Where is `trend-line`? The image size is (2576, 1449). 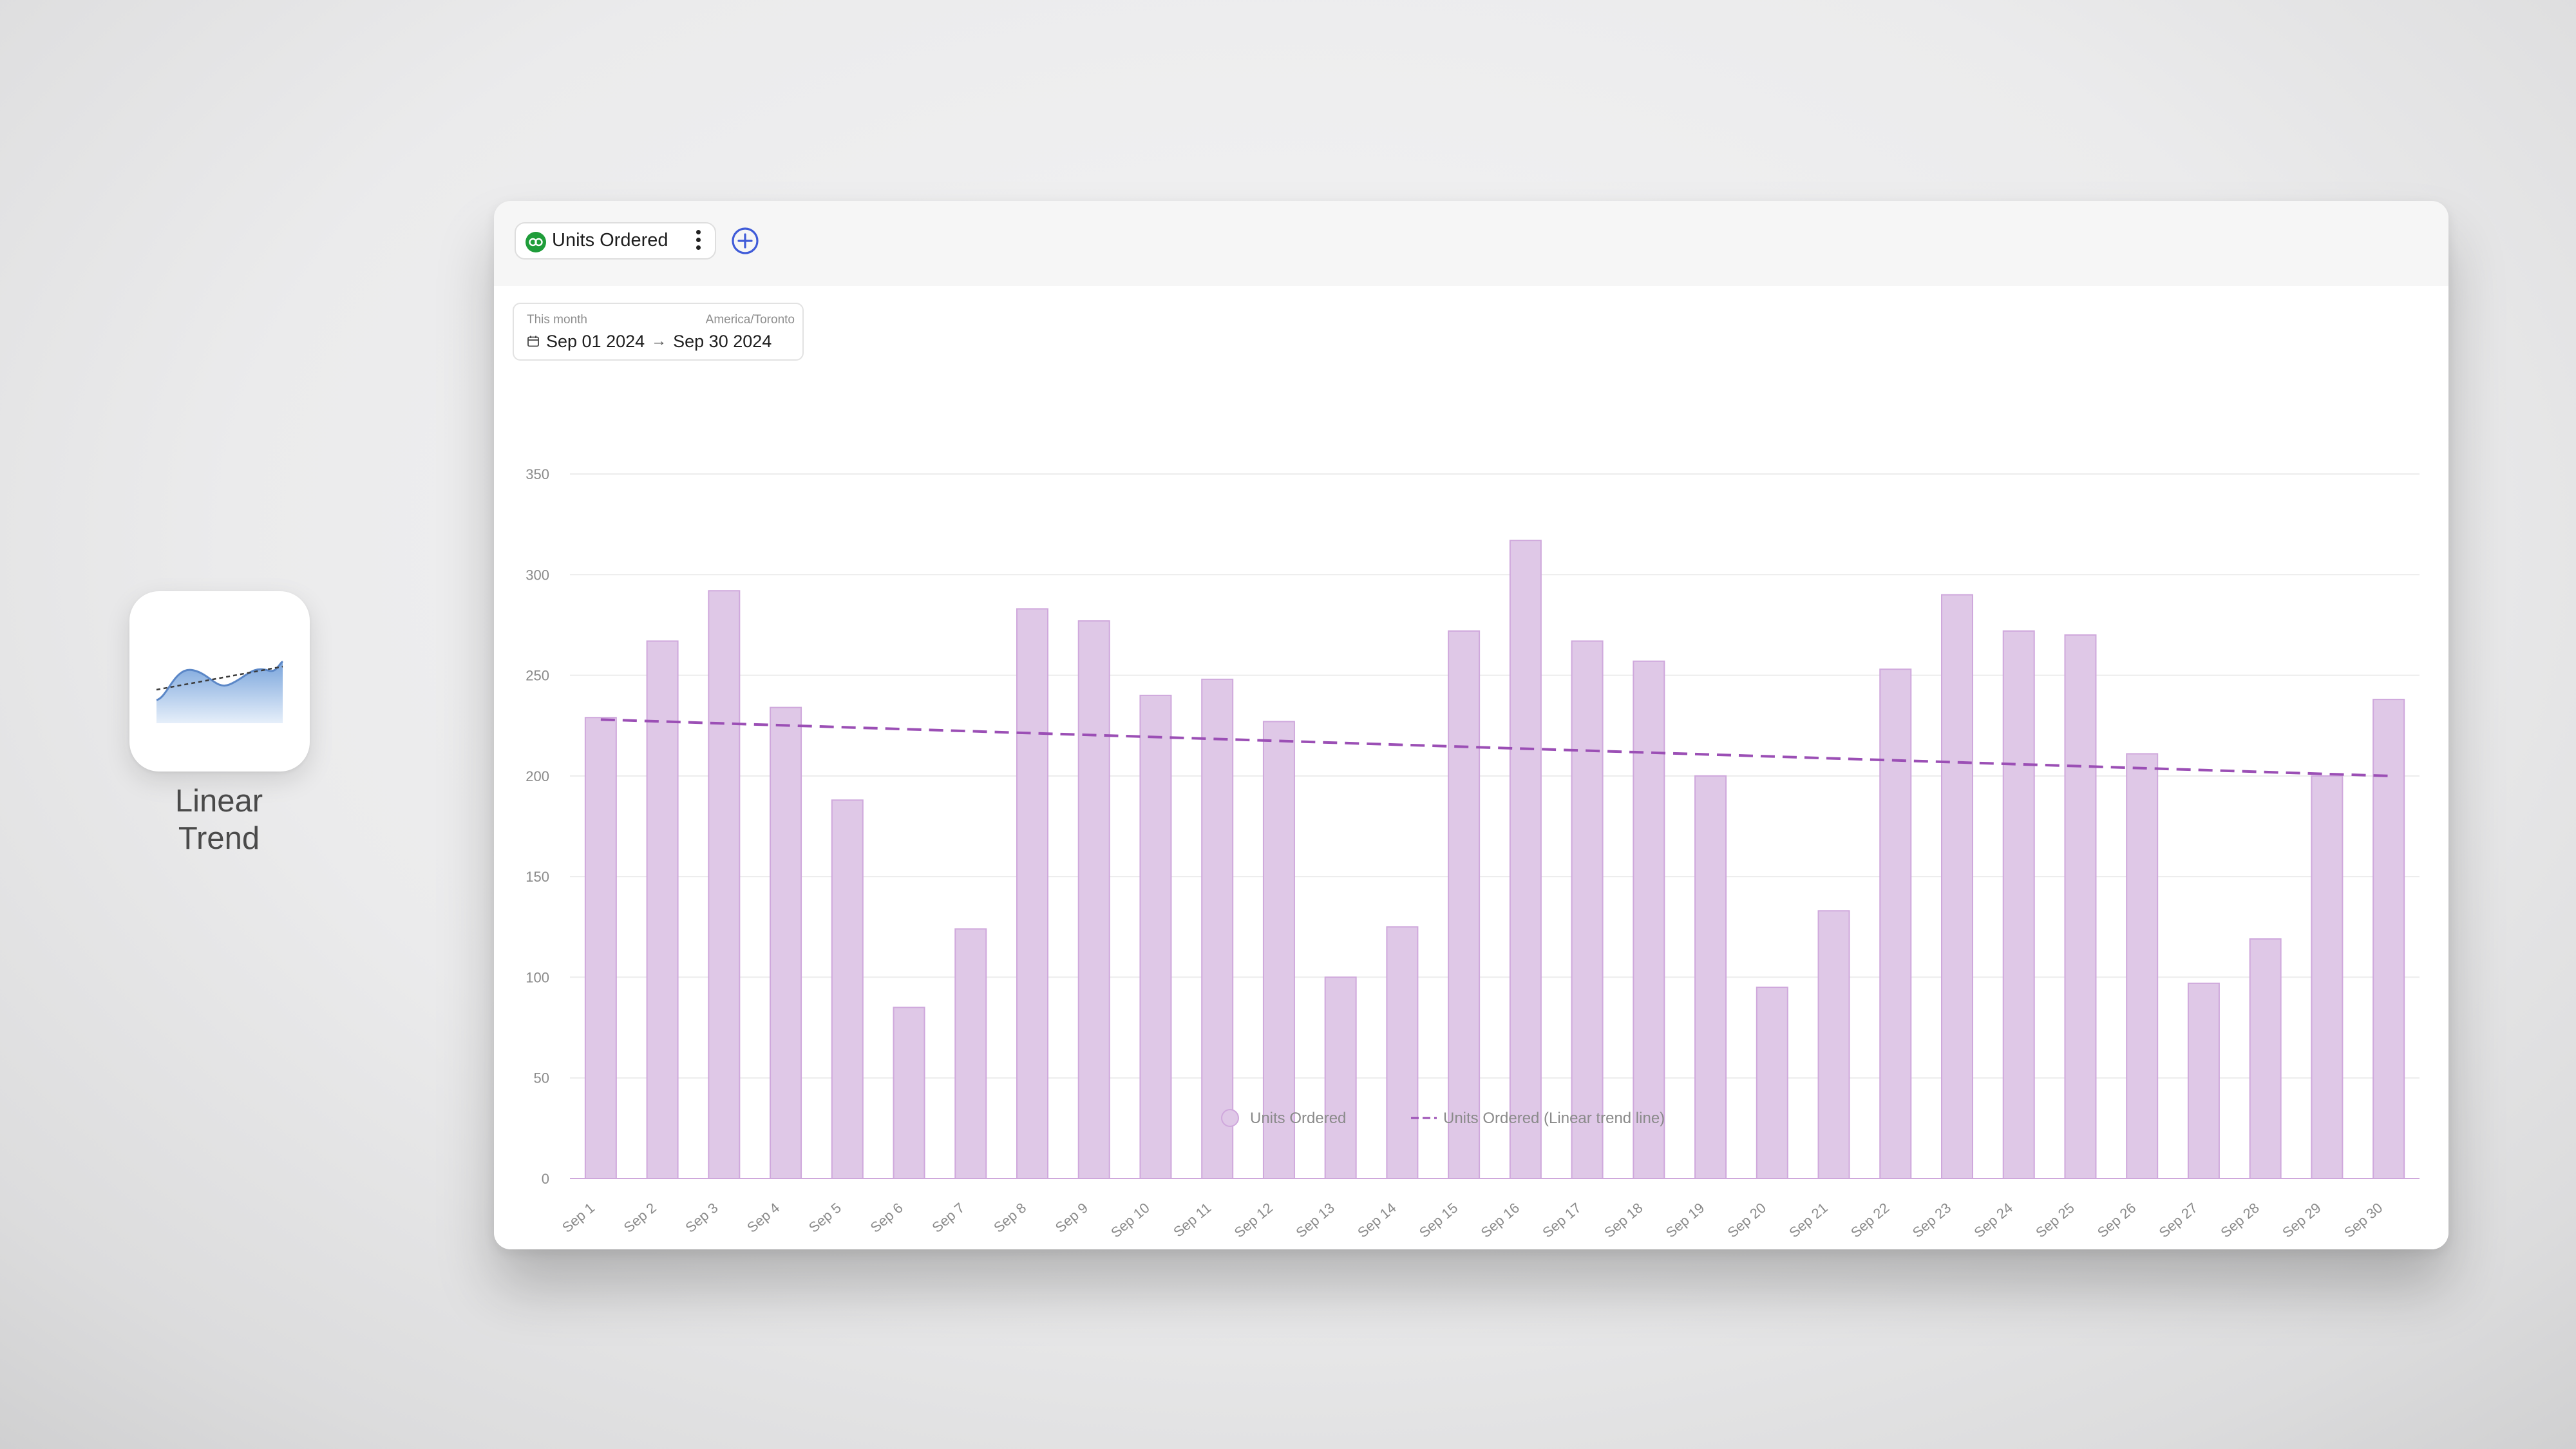 trend-line is located at coordinates (1494, 748).